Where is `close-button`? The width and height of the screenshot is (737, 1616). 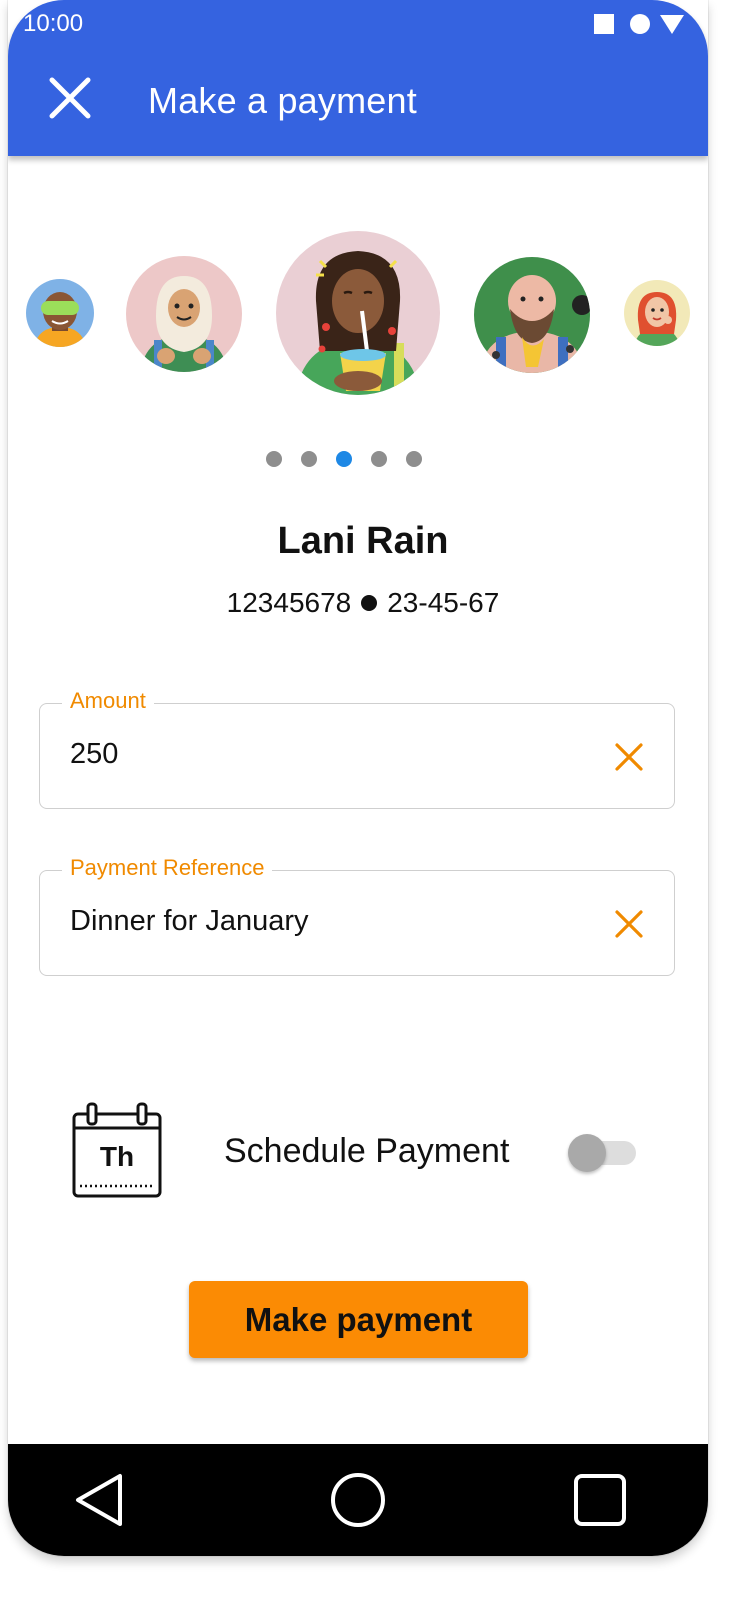 close-button is located at coordinates (70, 98).